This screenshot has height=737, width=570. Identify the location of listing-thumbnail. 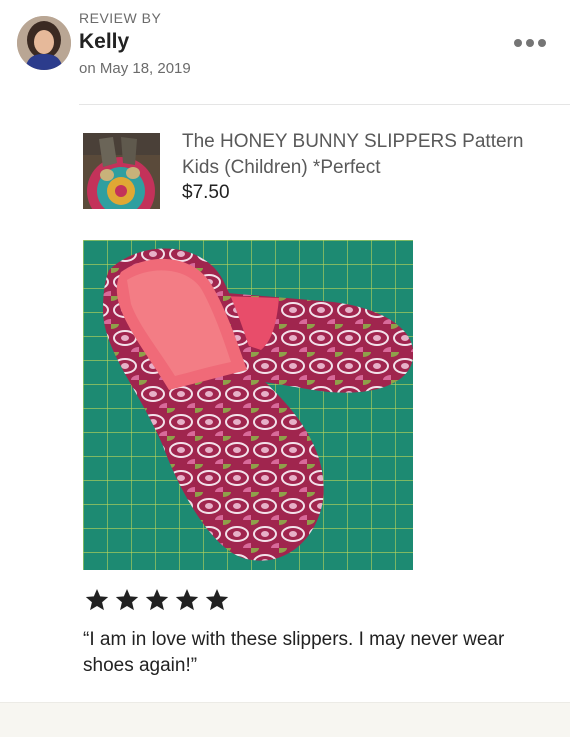
(121, 171).